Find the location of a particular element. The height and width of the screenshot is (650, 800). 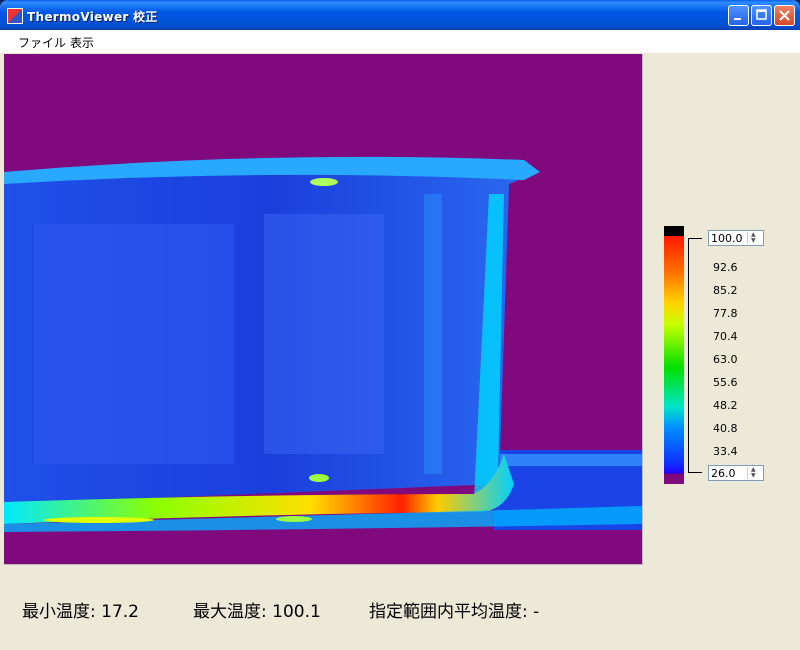

min-temp-value: 26.0 is located at coordinates (723, 473).